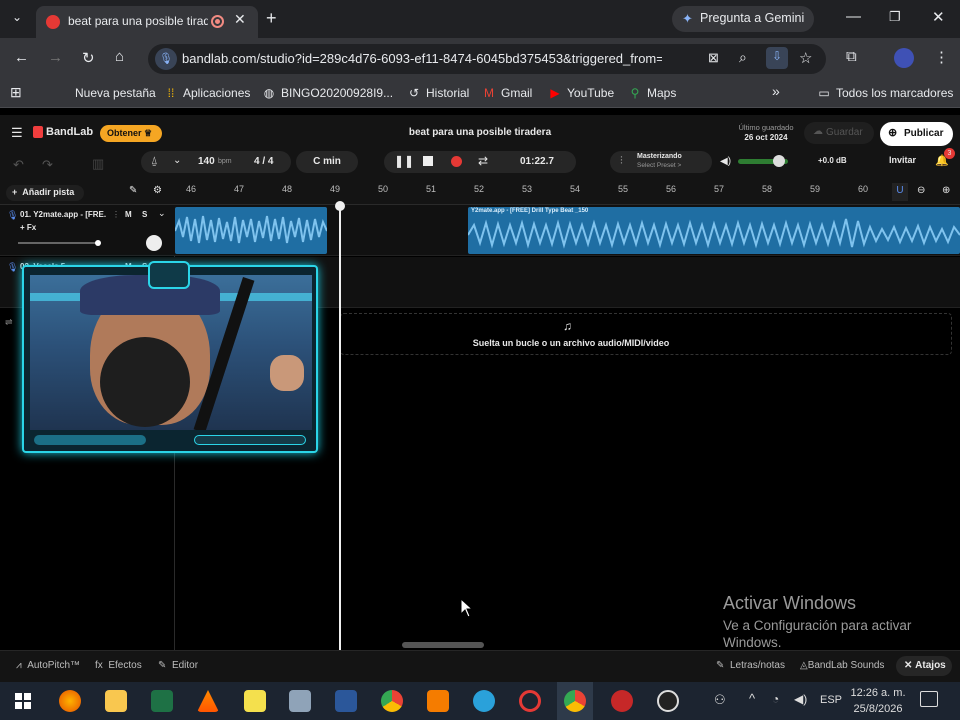 The image size is (960, 720). I want to click on record-icon, so click(456, 161).